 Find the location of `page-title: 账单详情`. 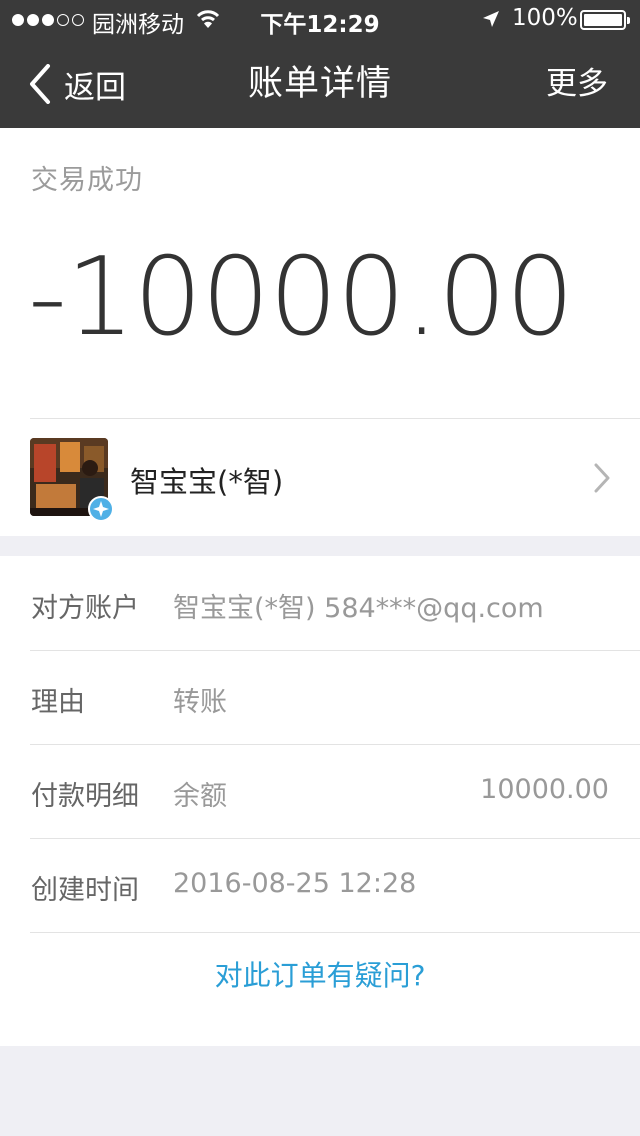

page-title: 账单详情 is located at coordinates (319, 84).